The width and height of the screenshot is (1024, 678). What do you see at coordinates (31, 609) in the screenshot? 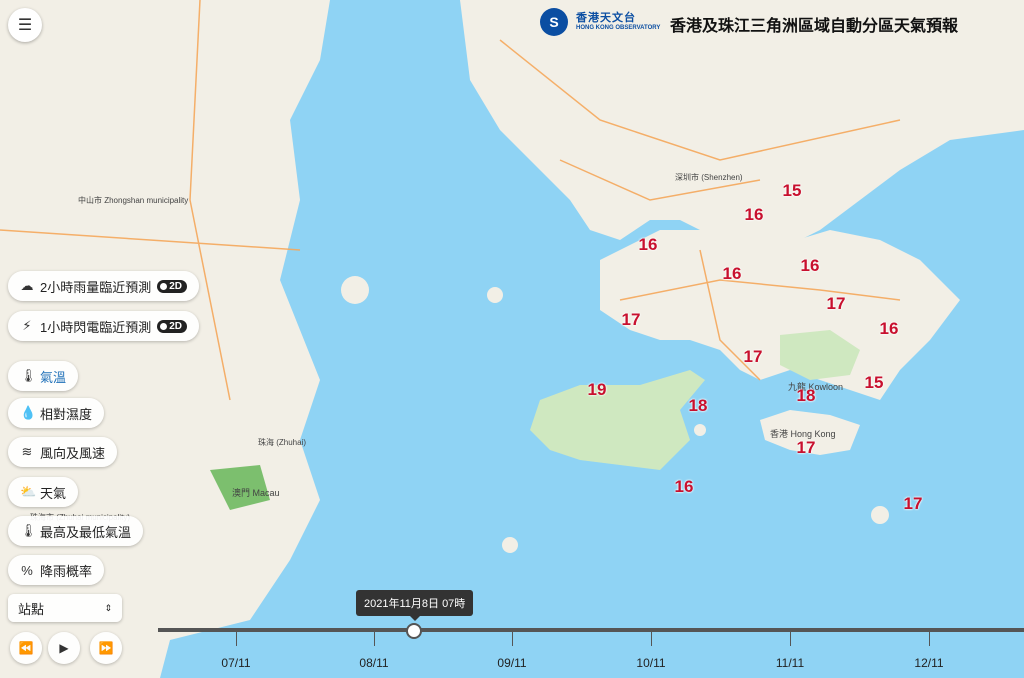
I see `station-select-value: 站點` at bounding box center [31, 609].